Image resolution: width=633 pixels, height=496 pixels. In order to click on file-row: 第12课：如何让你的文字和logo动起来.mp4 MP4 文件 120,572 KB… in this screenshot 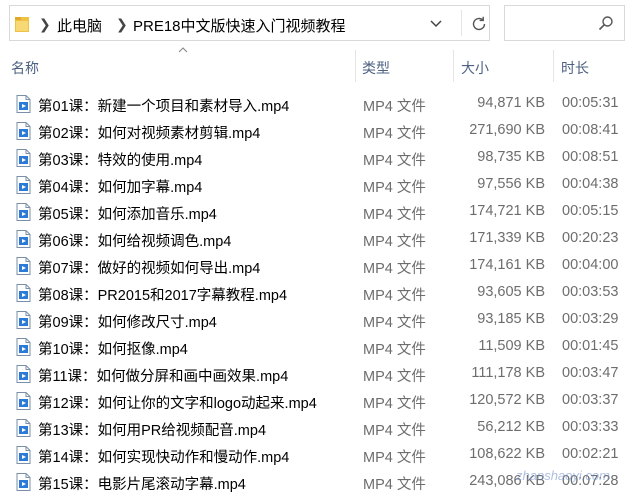, I will do `click(316, 401)`.